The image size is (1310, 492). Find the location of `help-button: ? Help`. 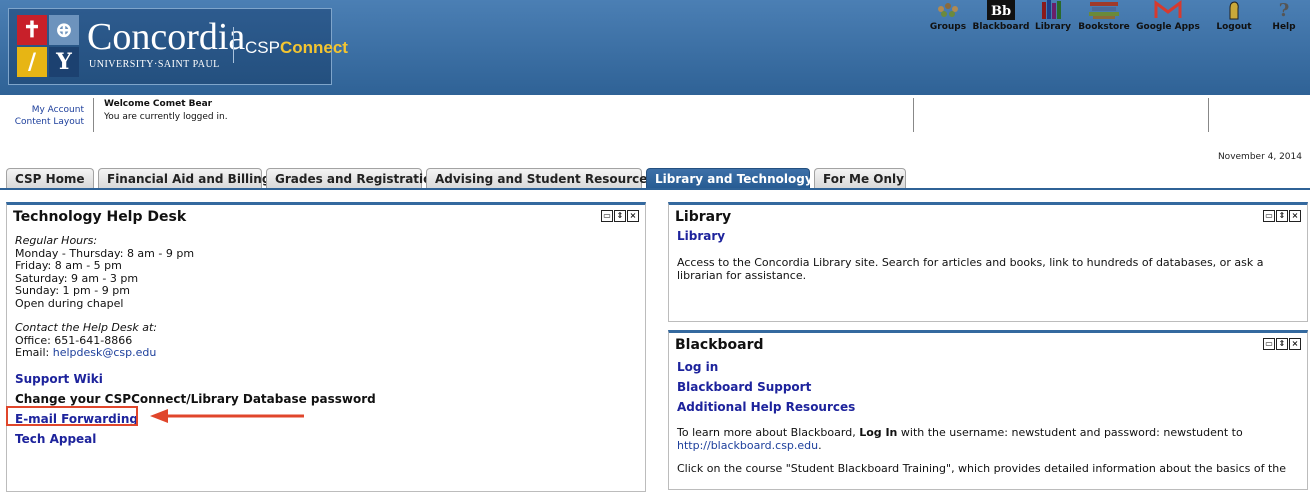

help-button: ? Help is located at coordinates (1284, 16).